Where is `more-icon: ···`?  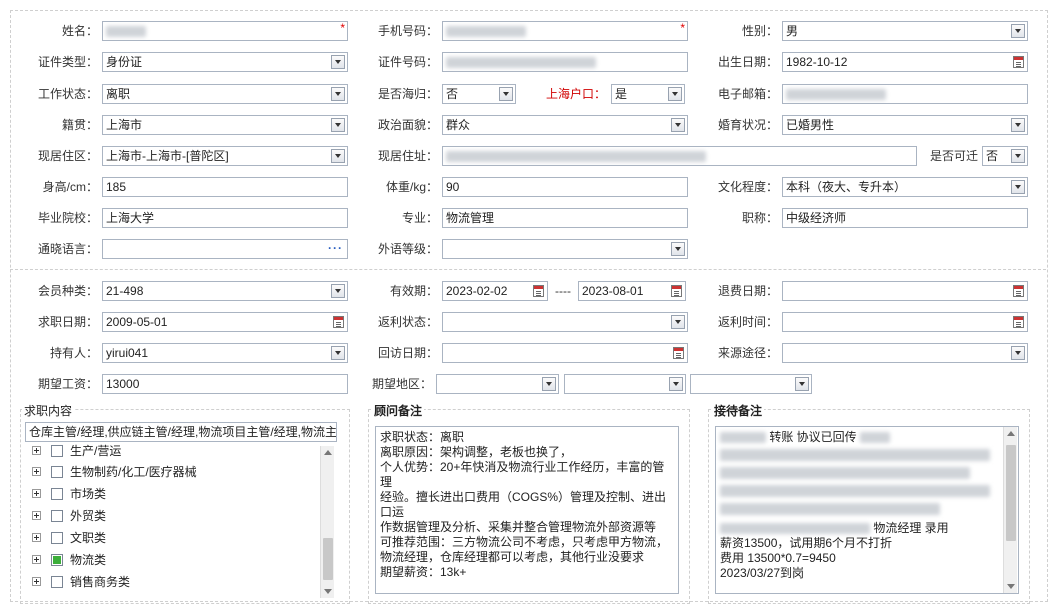 more-icon: ··· is located at coordinates (335, 248).